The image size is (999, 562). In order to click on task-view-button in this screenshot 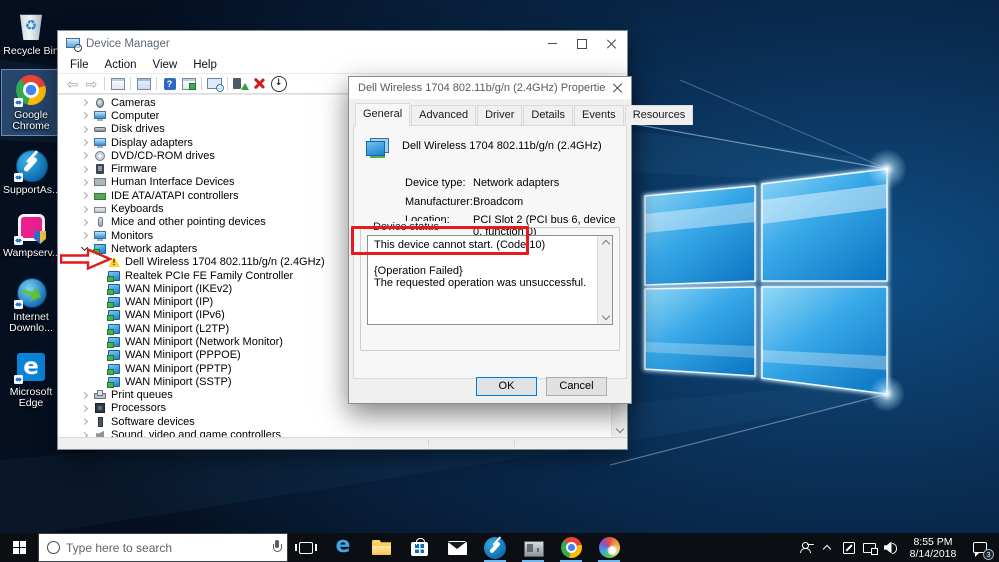, I will do `click(306, 547)`.